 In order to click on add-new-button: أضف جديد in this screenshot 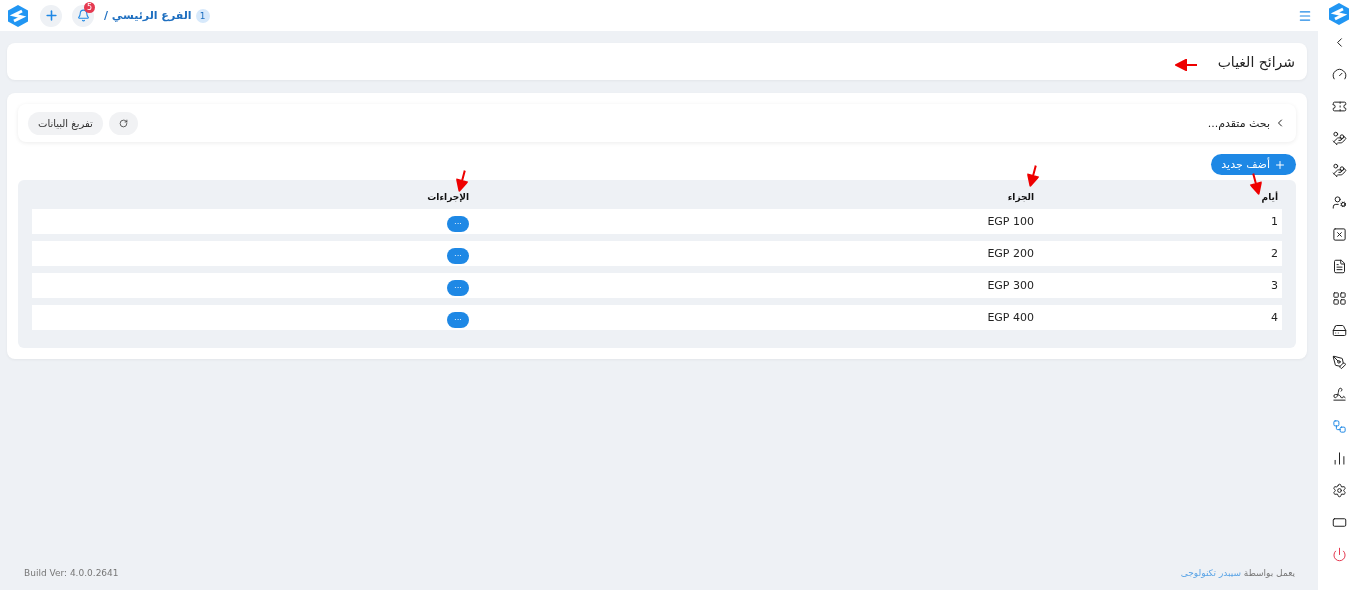, I will do `click(1253, 164)`.